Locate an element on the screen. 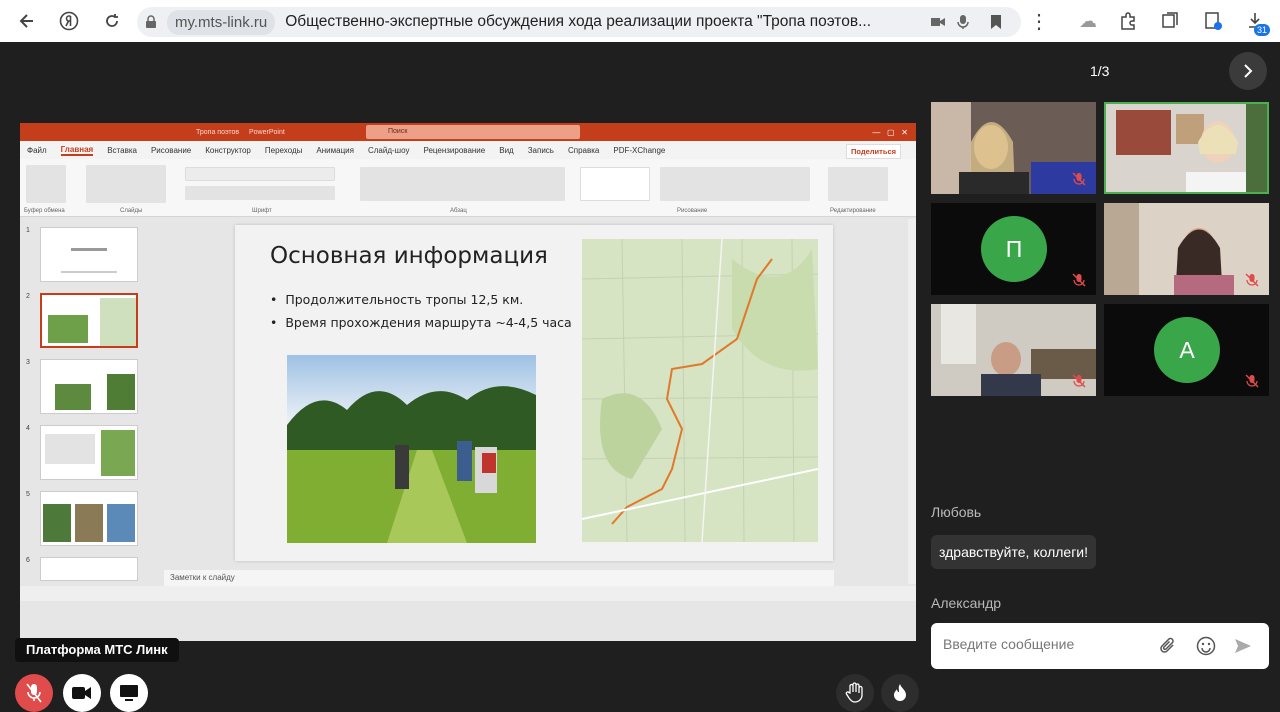 This screenshot has height=712, width=1280. ppt-menu-item: Анимация is located at coordinates (335, 150).